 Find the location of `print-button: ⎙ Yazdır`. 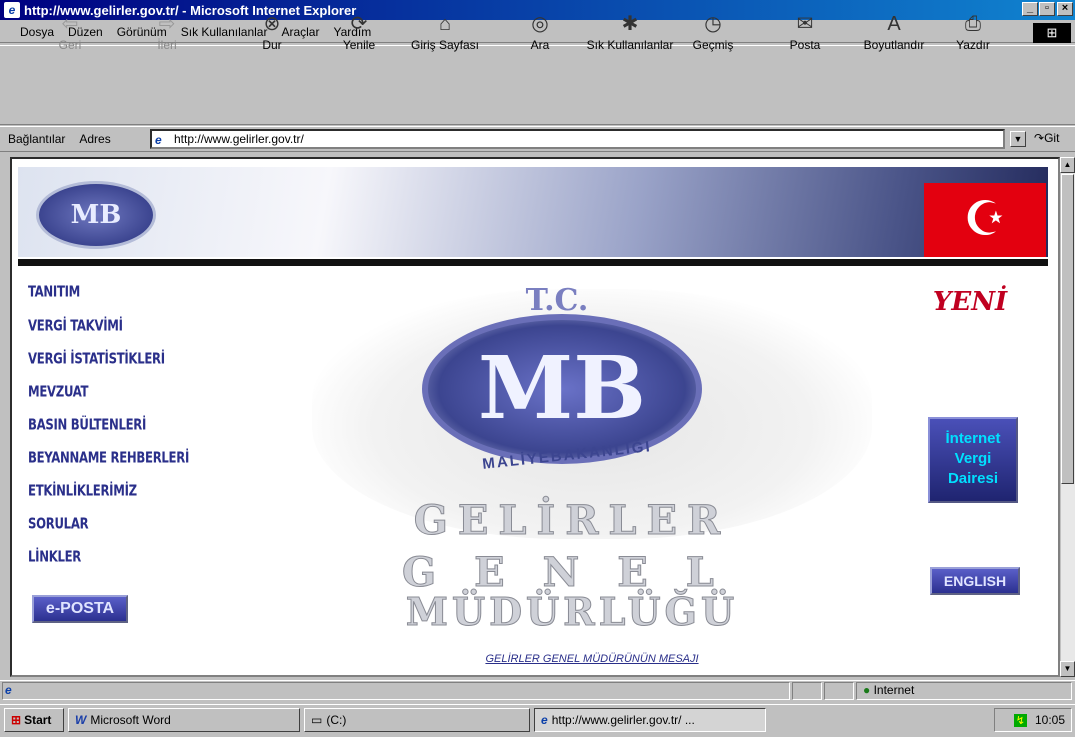

print-button: ⎙ Yazdır is located at coordinates (973, 31).